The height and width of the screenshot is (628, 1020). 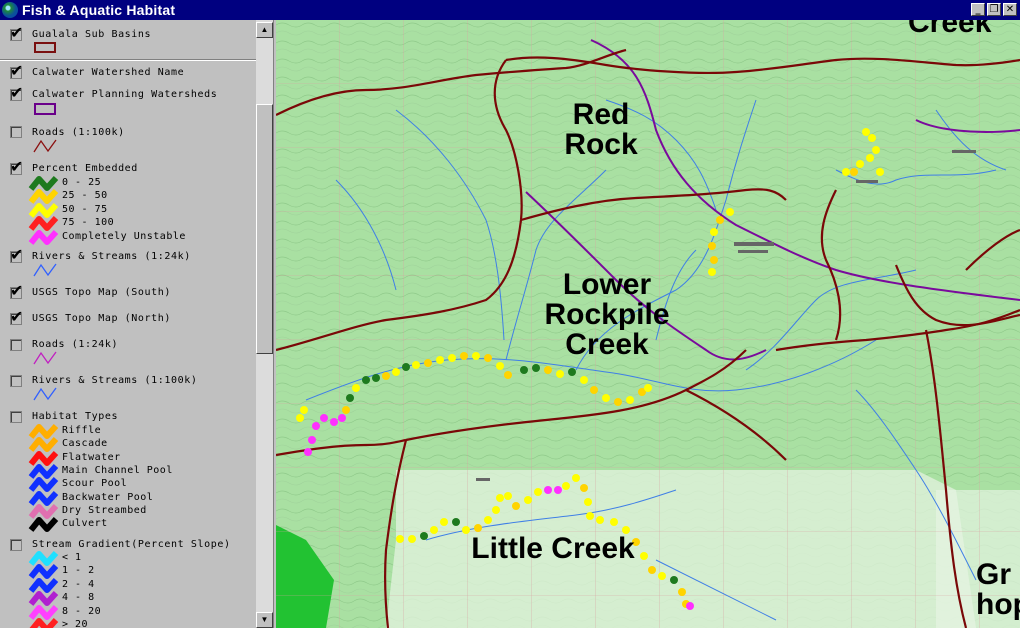 What do you see at coordinates (128, 60) in the screenshot?
I see `divider` at bounding box center [128, 60].